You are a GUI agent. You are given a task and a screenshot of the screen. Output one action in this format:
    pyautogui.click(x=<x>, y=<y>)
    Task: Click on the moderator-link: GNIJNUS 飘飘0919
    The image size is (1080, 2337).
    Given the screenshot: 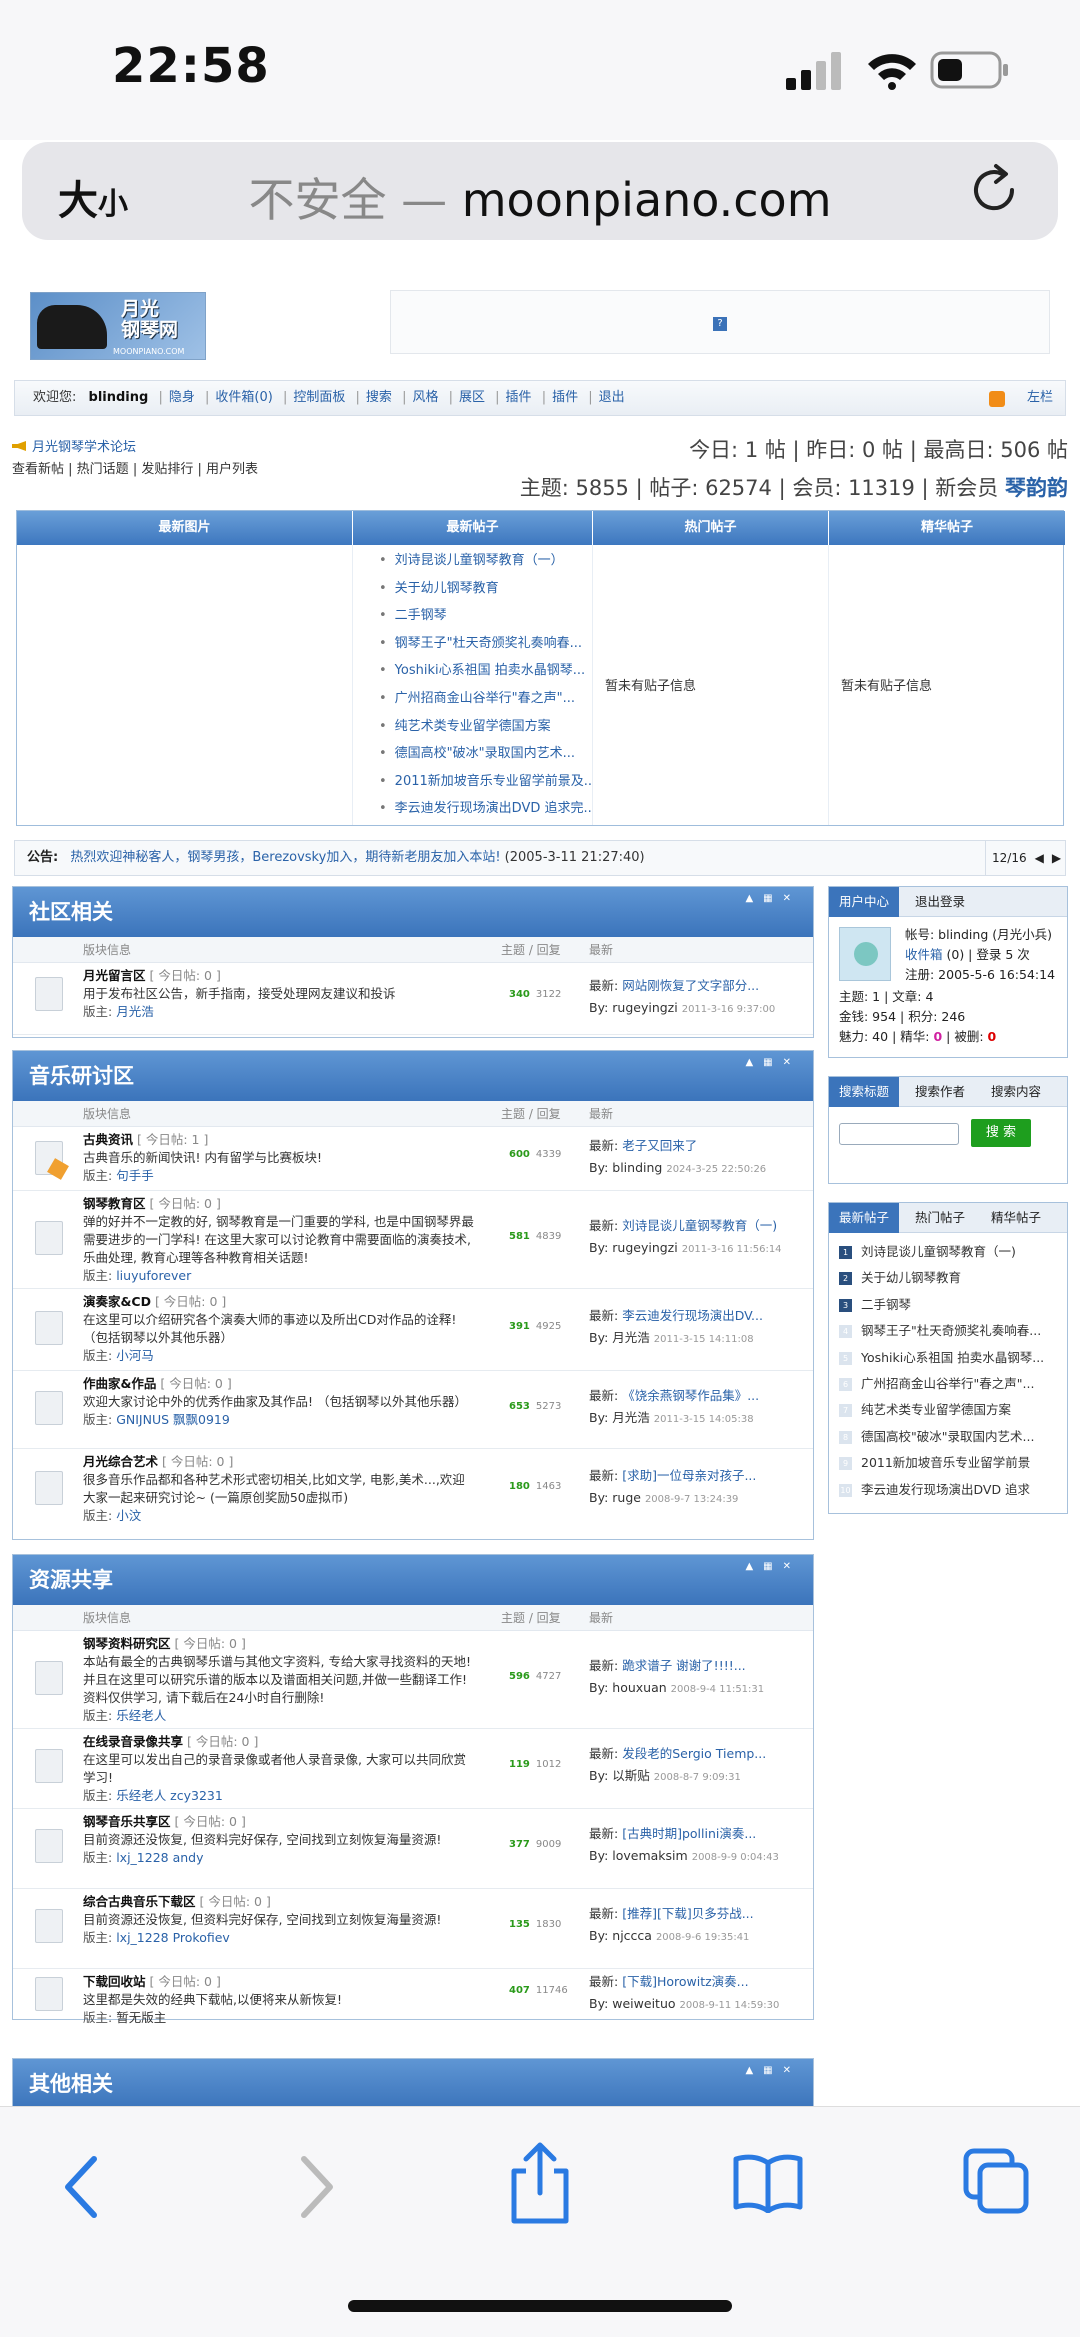 What is the action you would take?
    pyautogui.click(x=173, y=1419)
    